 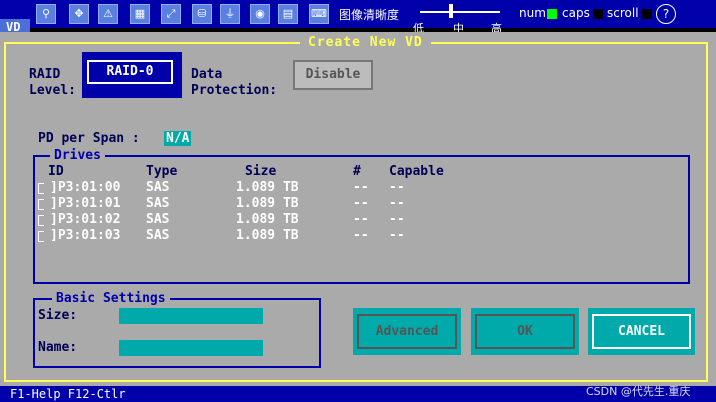 I want to click on advanced-button-label: Advanced, so click(x=407, y=331).